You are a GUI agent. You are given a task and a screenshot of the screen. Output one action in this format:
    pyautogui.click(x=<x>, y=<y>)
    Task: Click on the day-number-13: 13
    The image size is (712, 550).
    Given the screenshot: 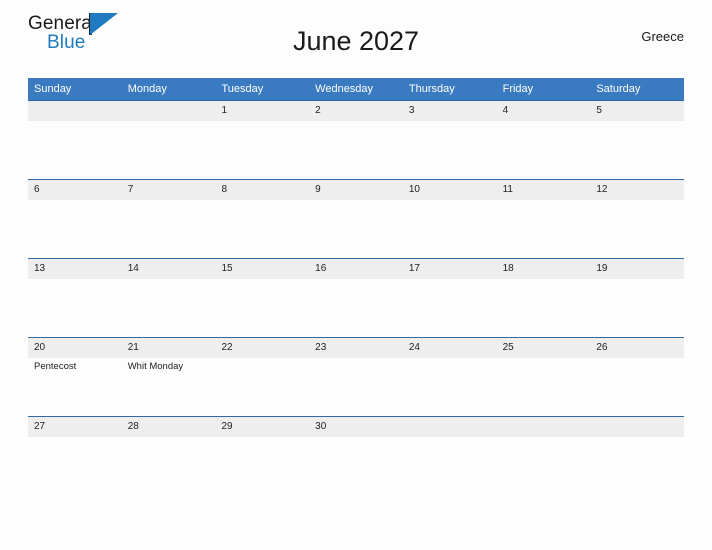 What is the action you would take?
    pyautogui.click(x=75, y=269)
    